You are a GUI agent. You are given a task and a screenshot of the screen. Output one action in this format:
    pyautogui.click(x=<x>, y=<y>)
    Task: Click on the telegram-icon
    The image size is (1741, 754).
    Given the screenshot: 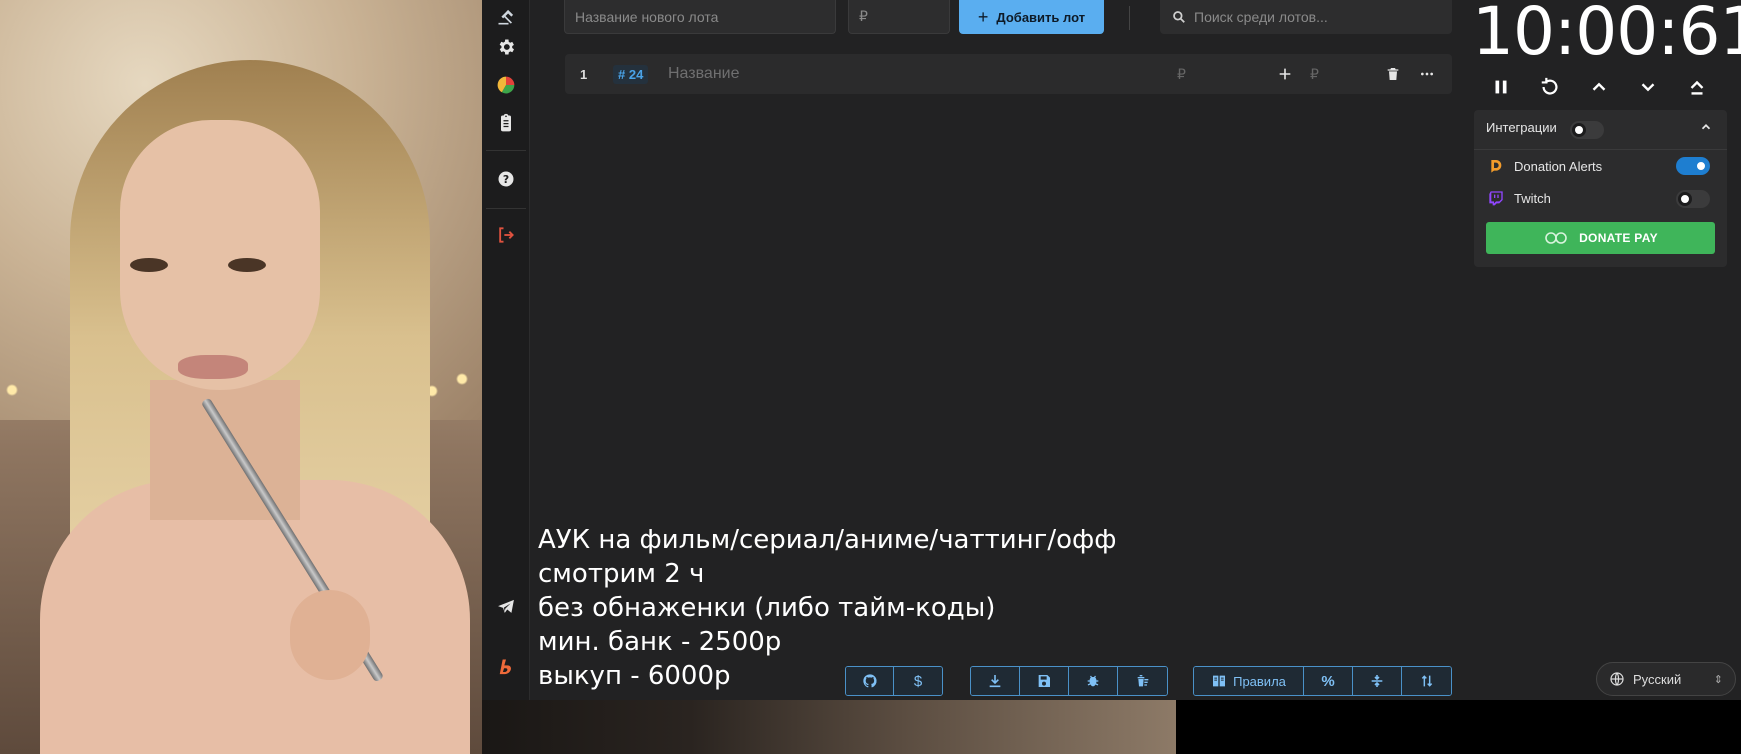 What is the action you would take?
    pyautogui.click(x=506, y=607)
    